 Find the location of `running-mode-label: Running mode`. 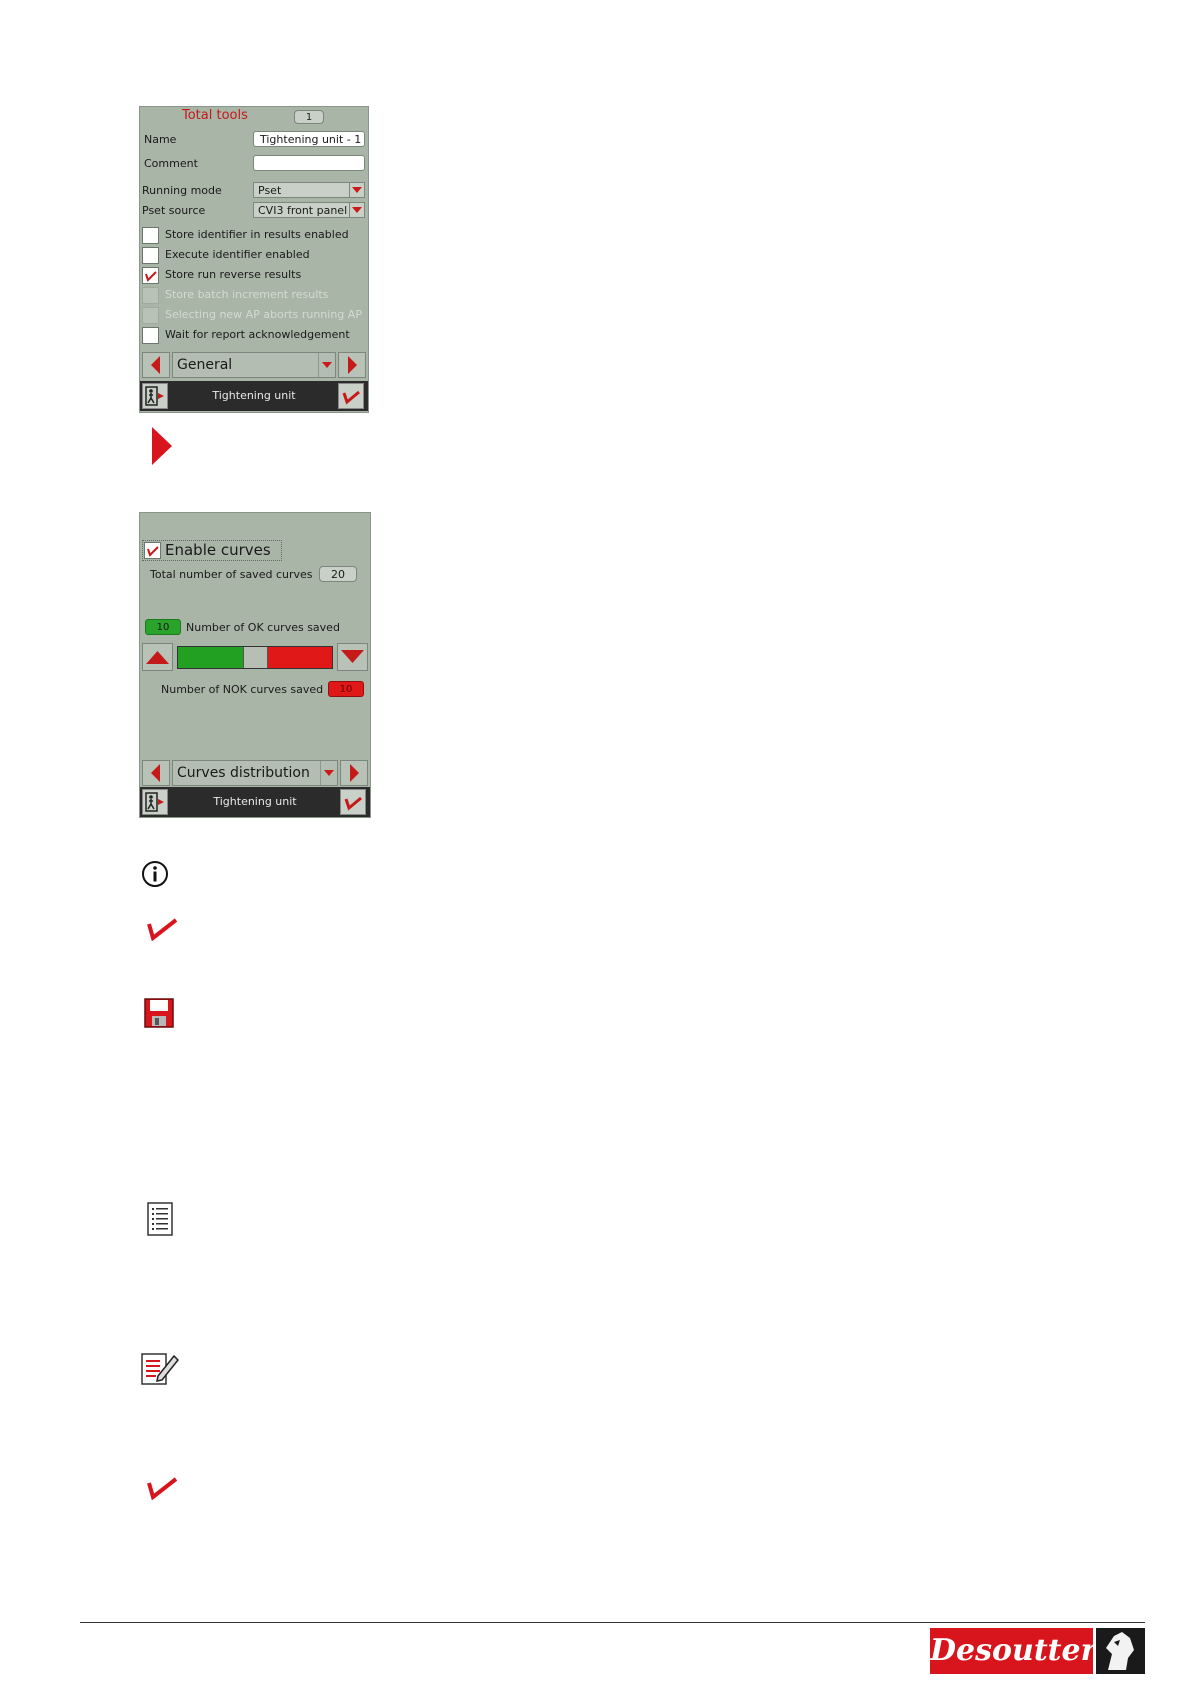

running-mode-label: Running mode is located at coordinates (182, 190).